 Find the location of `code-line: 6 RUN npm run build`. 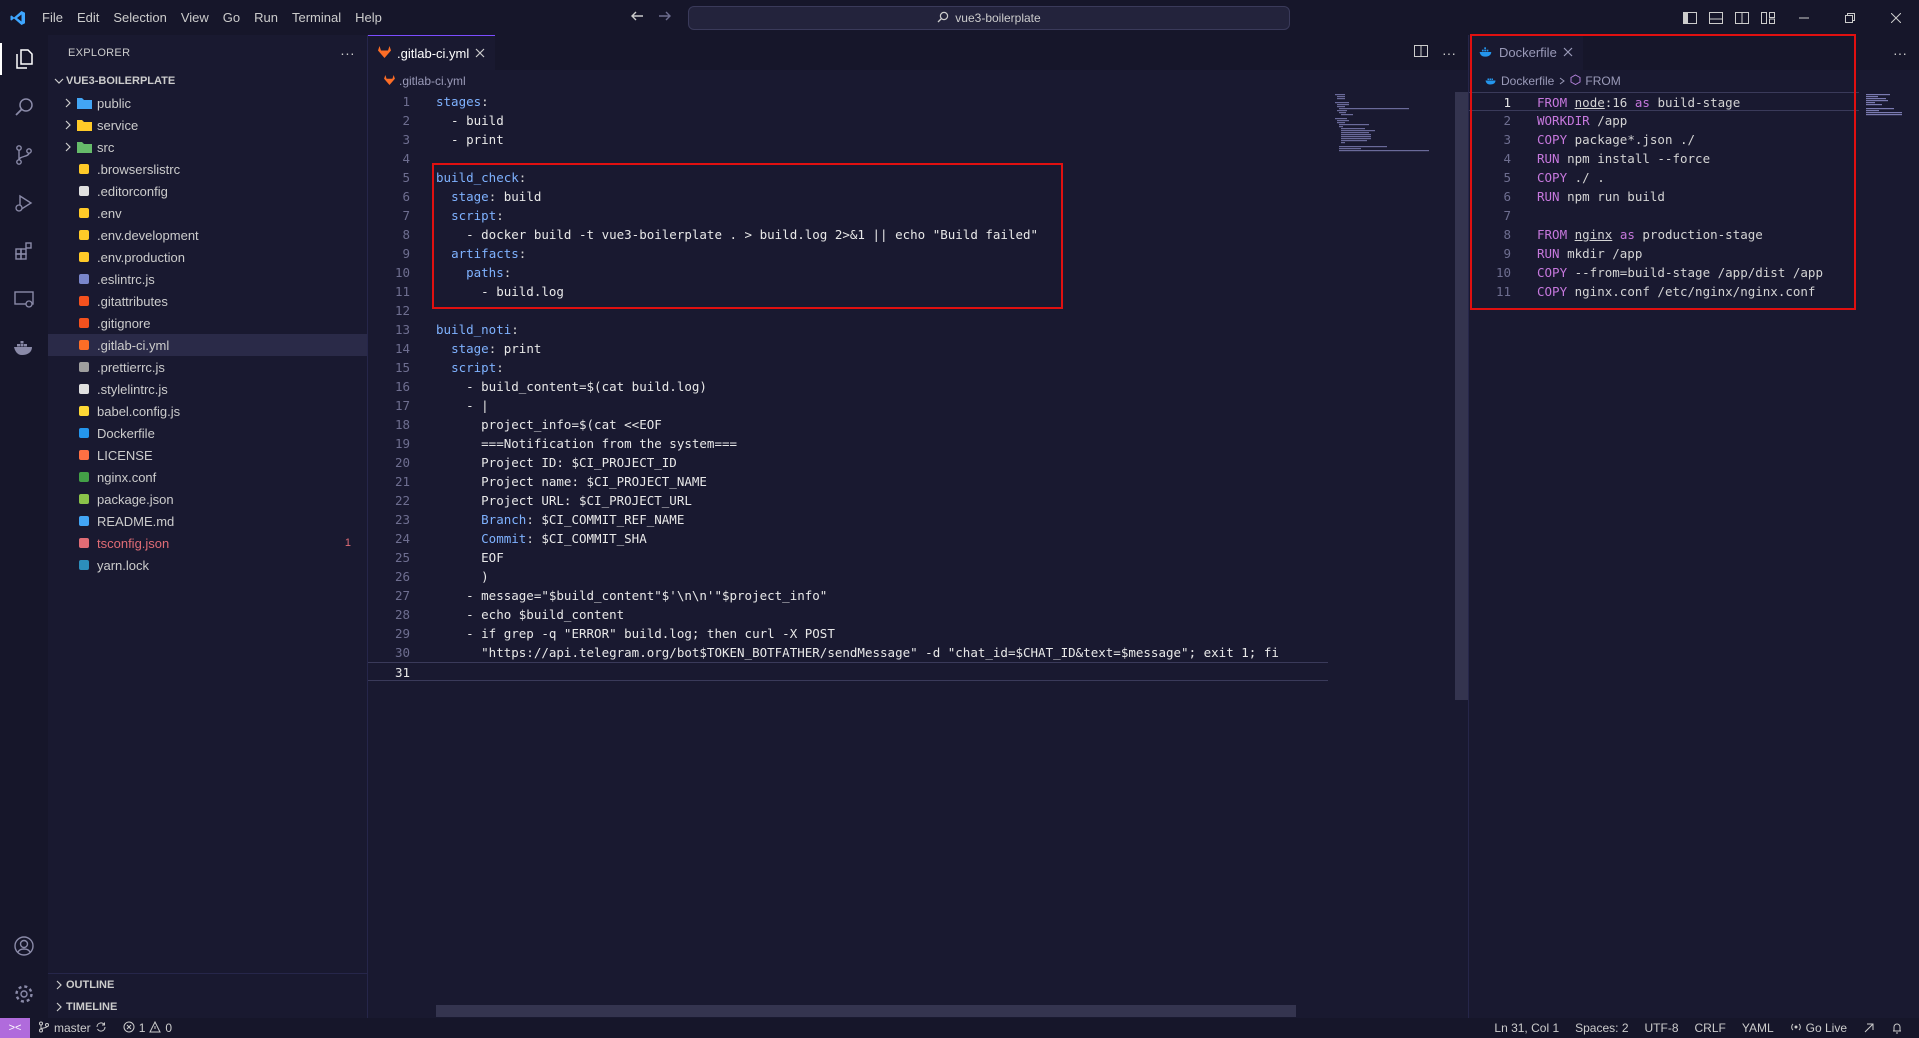

code-line: 6 RUN npm run build is located at coordinates (1664, 196).